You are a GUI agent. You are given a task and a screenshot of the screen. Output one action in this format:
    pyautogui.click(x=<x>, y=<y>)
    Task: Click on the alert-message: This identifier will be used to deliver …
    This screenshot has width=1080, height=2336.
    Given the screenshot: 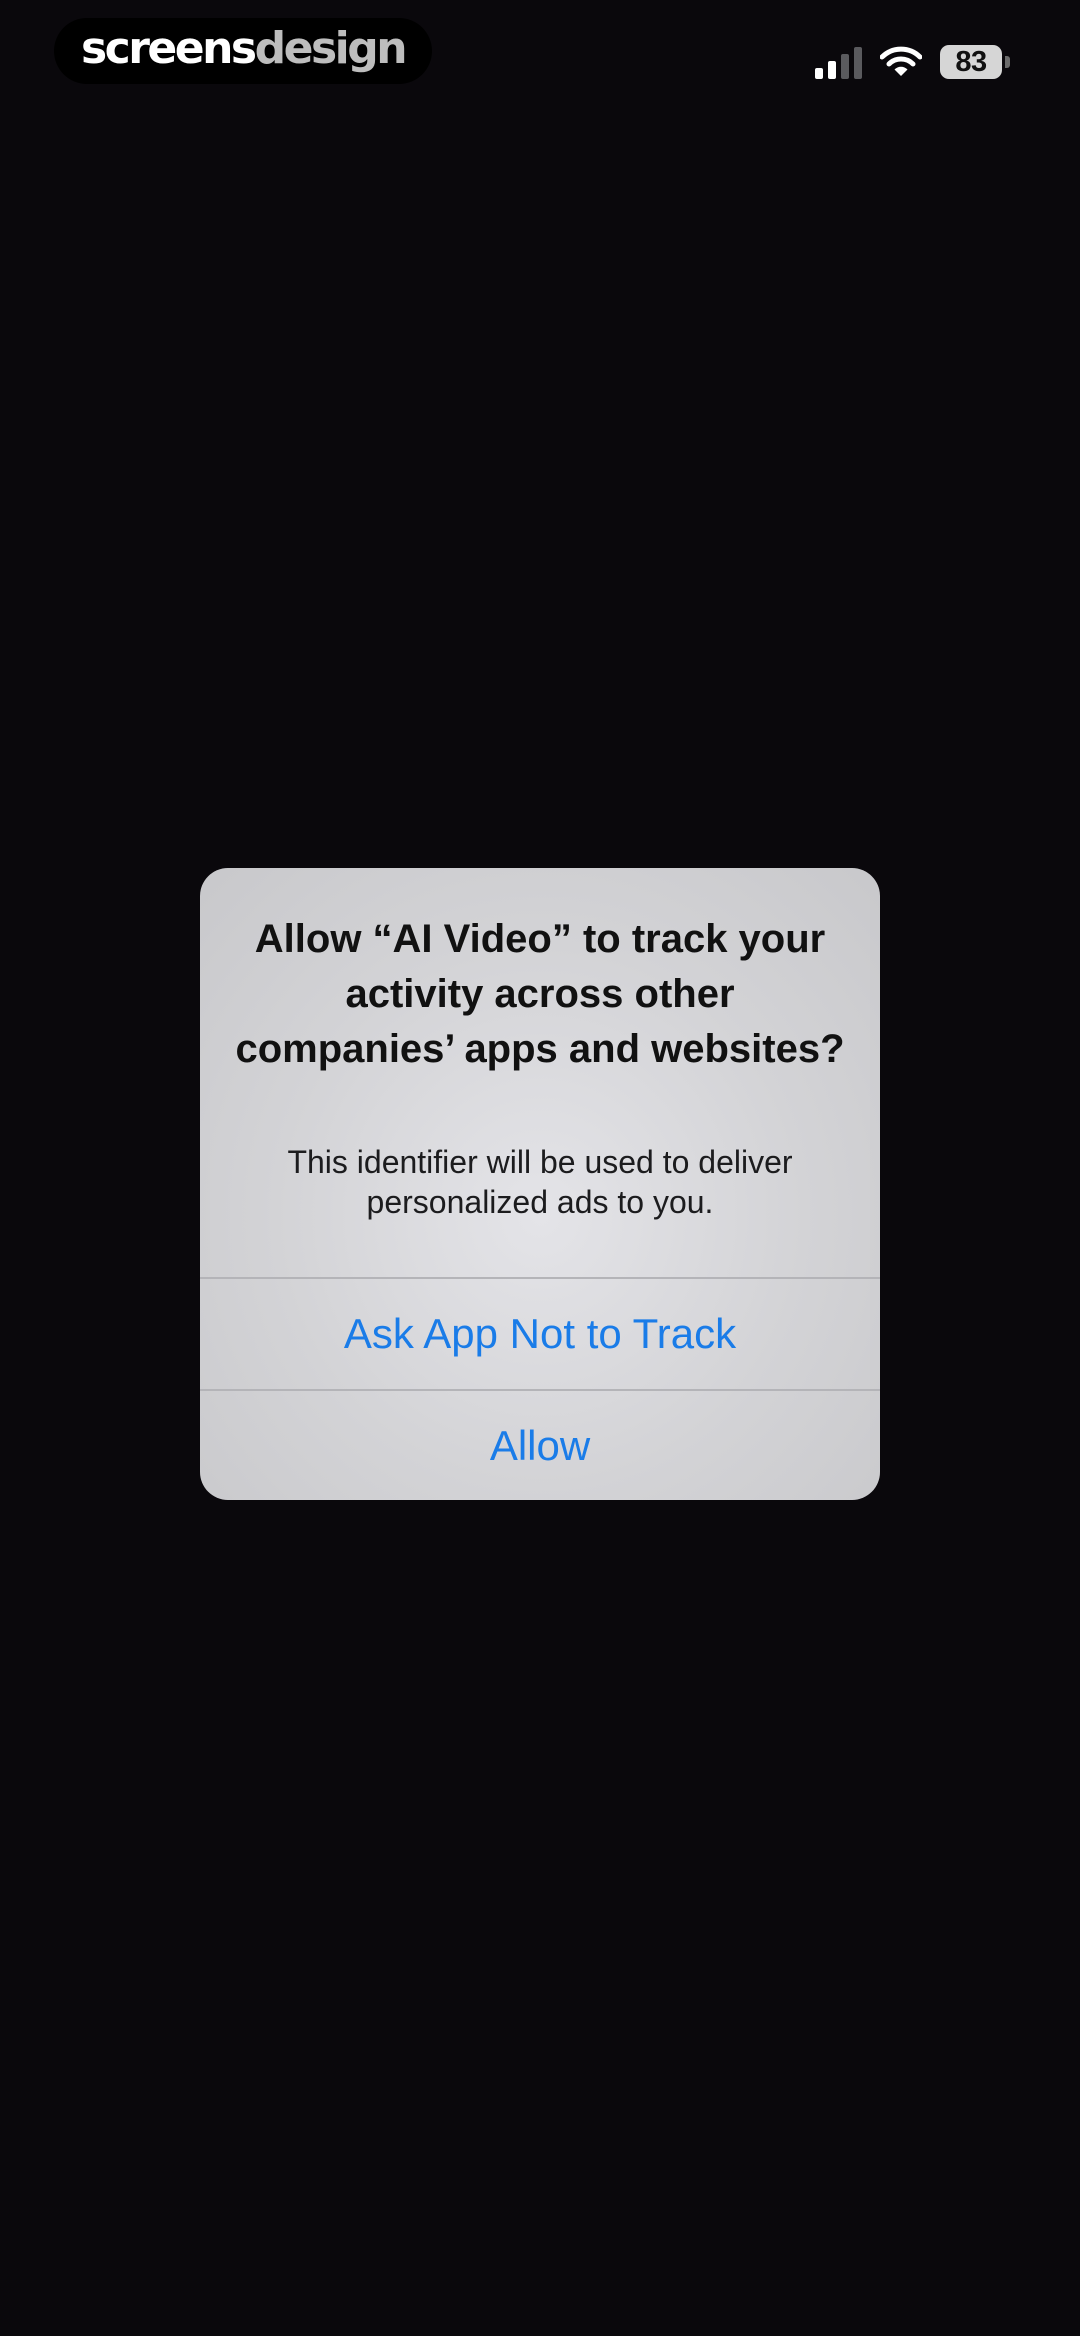 What is the action you would take?
    pyautogui.click(x=540, y=1182)
    